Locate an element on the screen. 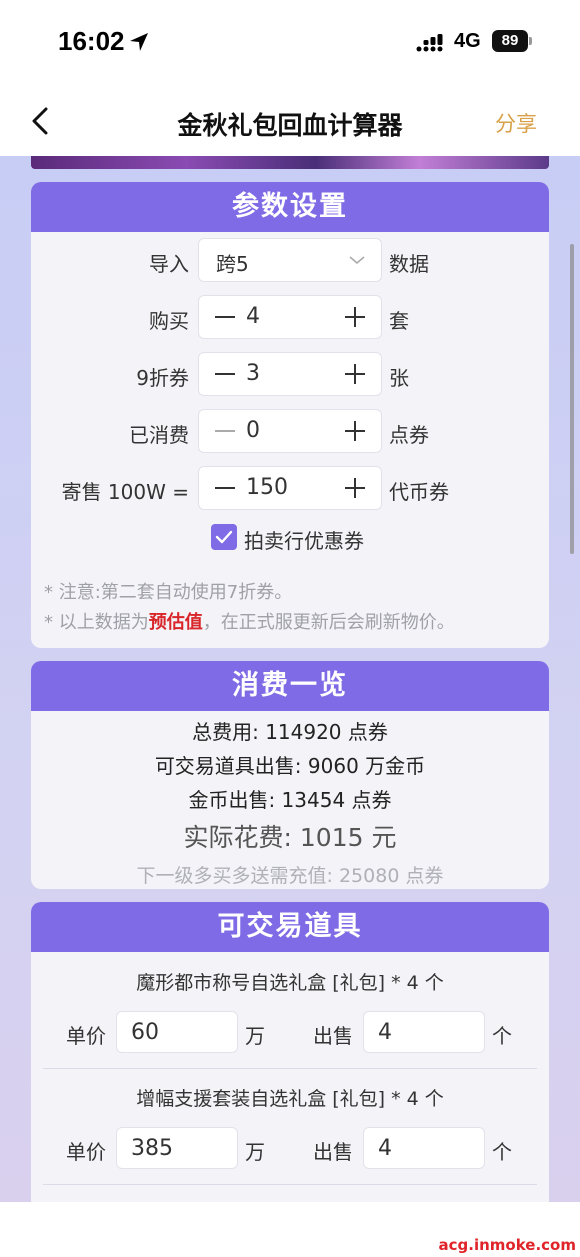  buy-row: 购买 4 套 is located at coordinates (290, 317).